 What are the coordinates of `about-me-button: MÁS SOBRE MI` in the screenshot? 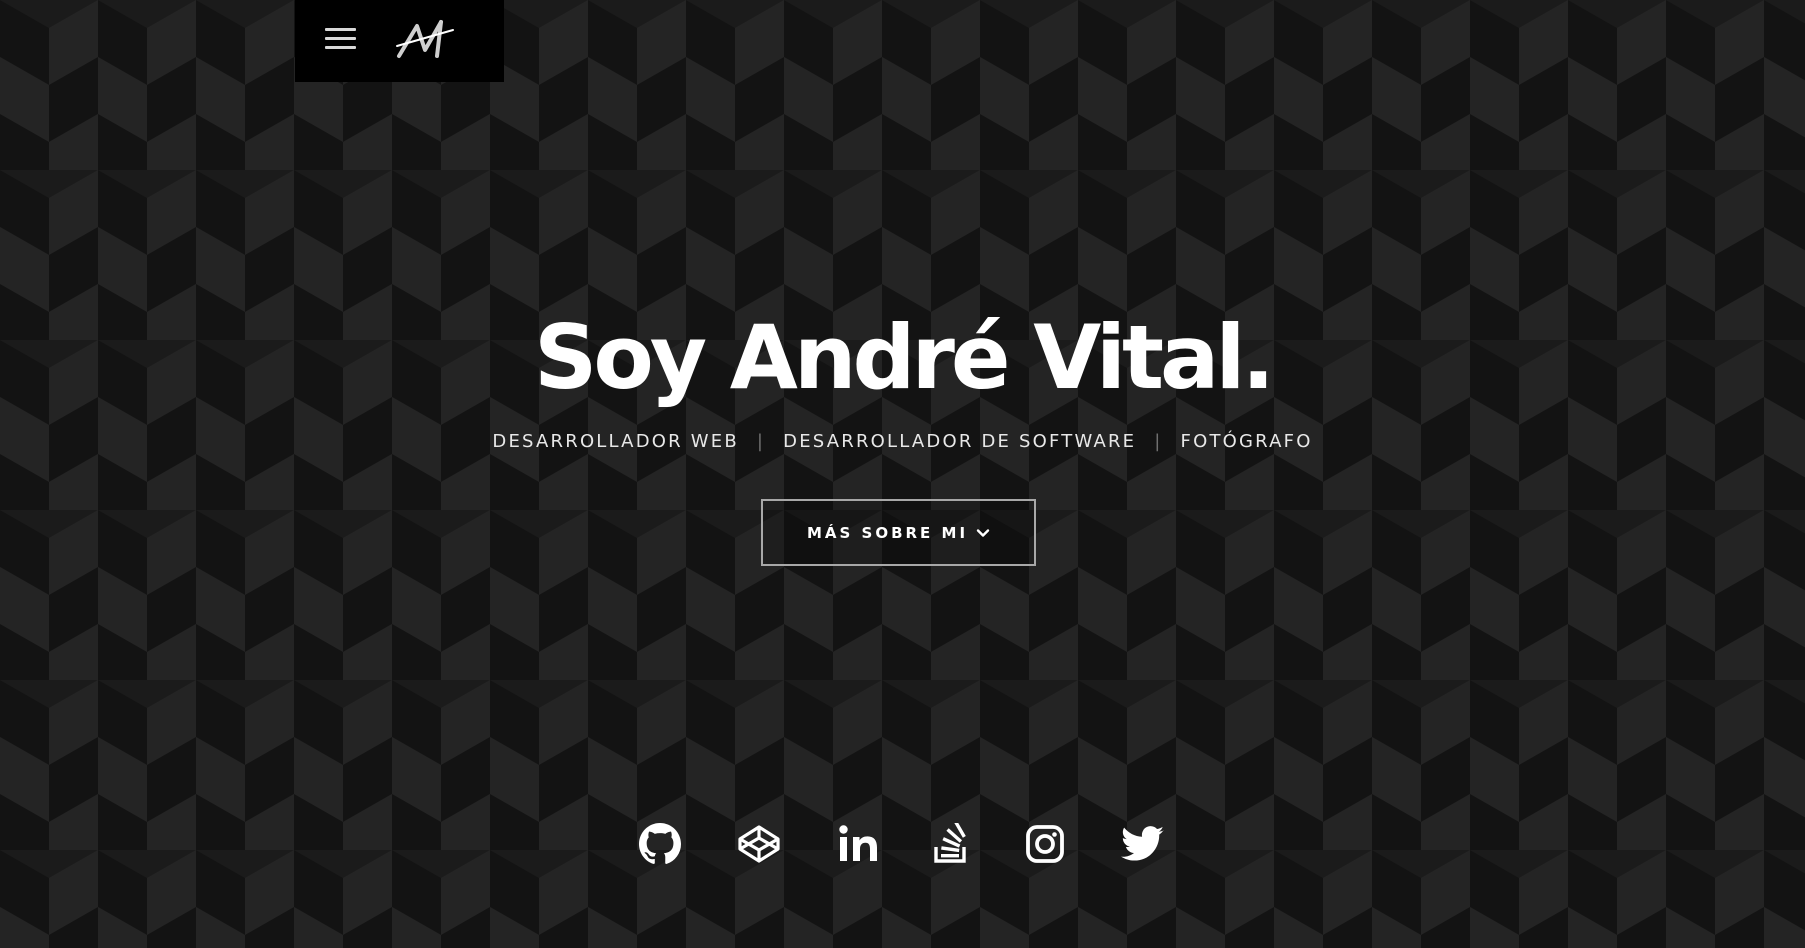 It's located at (898, 532).